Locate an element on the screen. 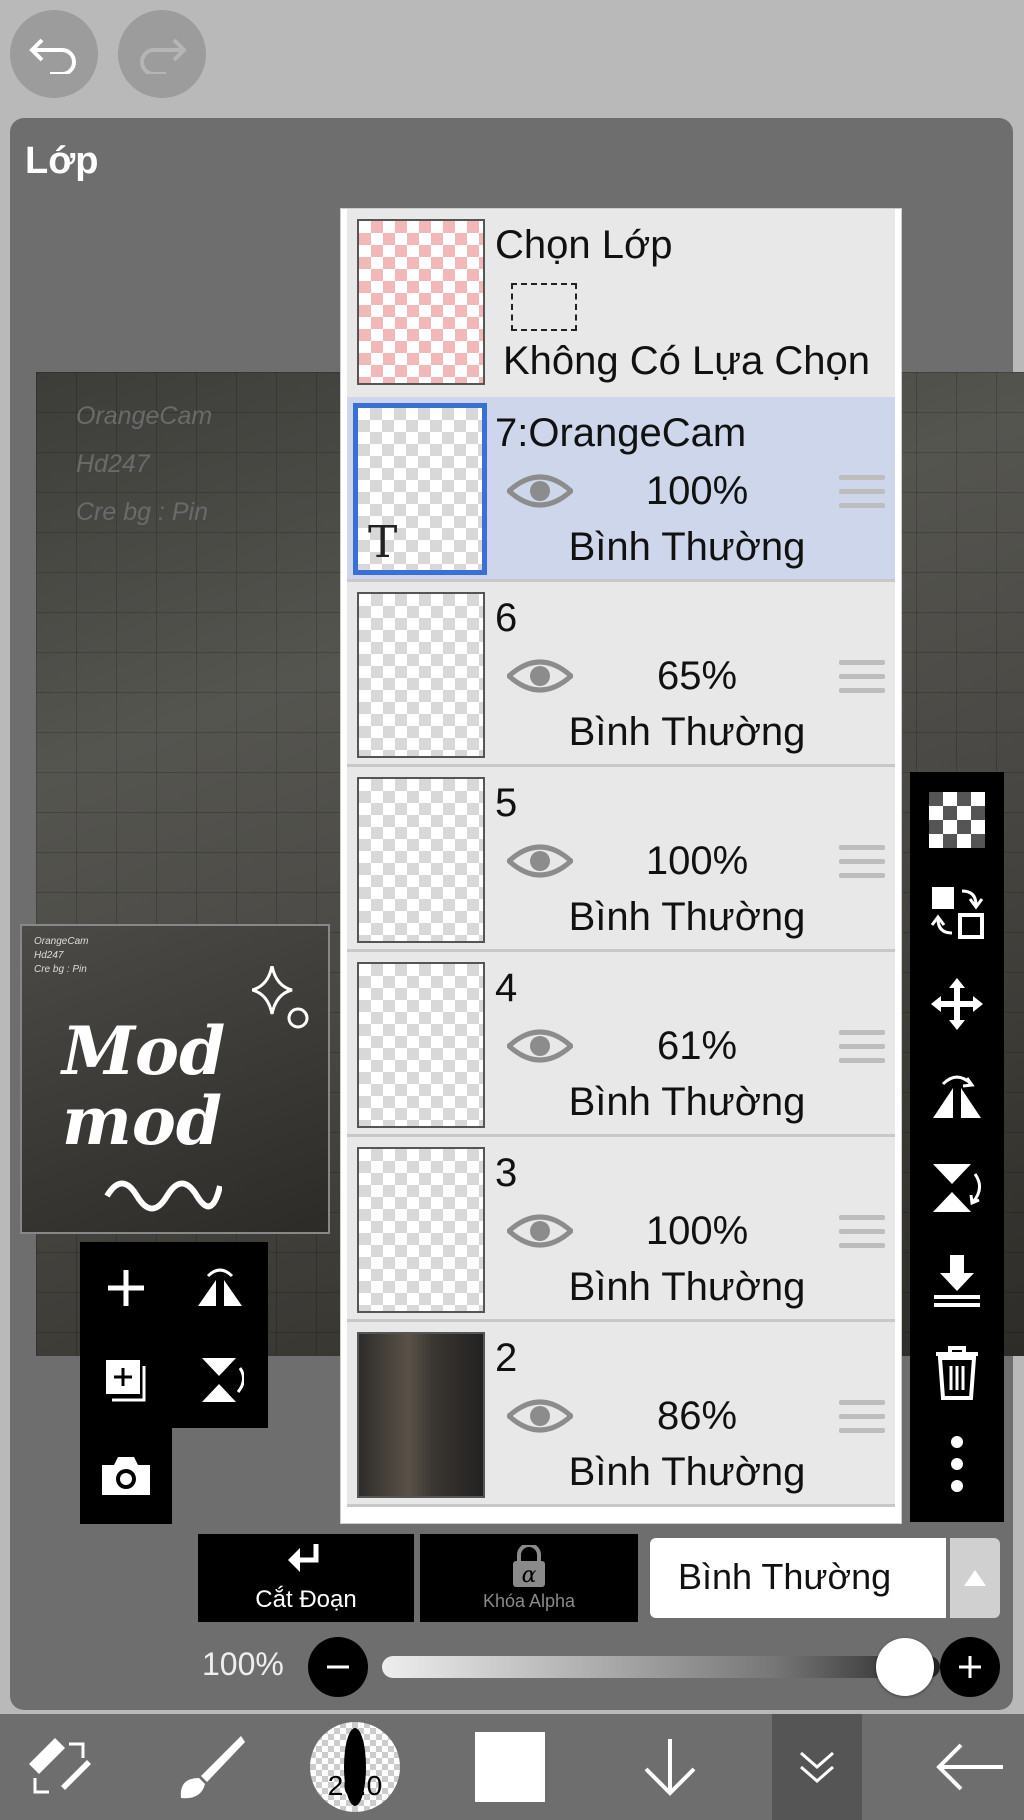  swap-icon is located at coordinates (957, 913).